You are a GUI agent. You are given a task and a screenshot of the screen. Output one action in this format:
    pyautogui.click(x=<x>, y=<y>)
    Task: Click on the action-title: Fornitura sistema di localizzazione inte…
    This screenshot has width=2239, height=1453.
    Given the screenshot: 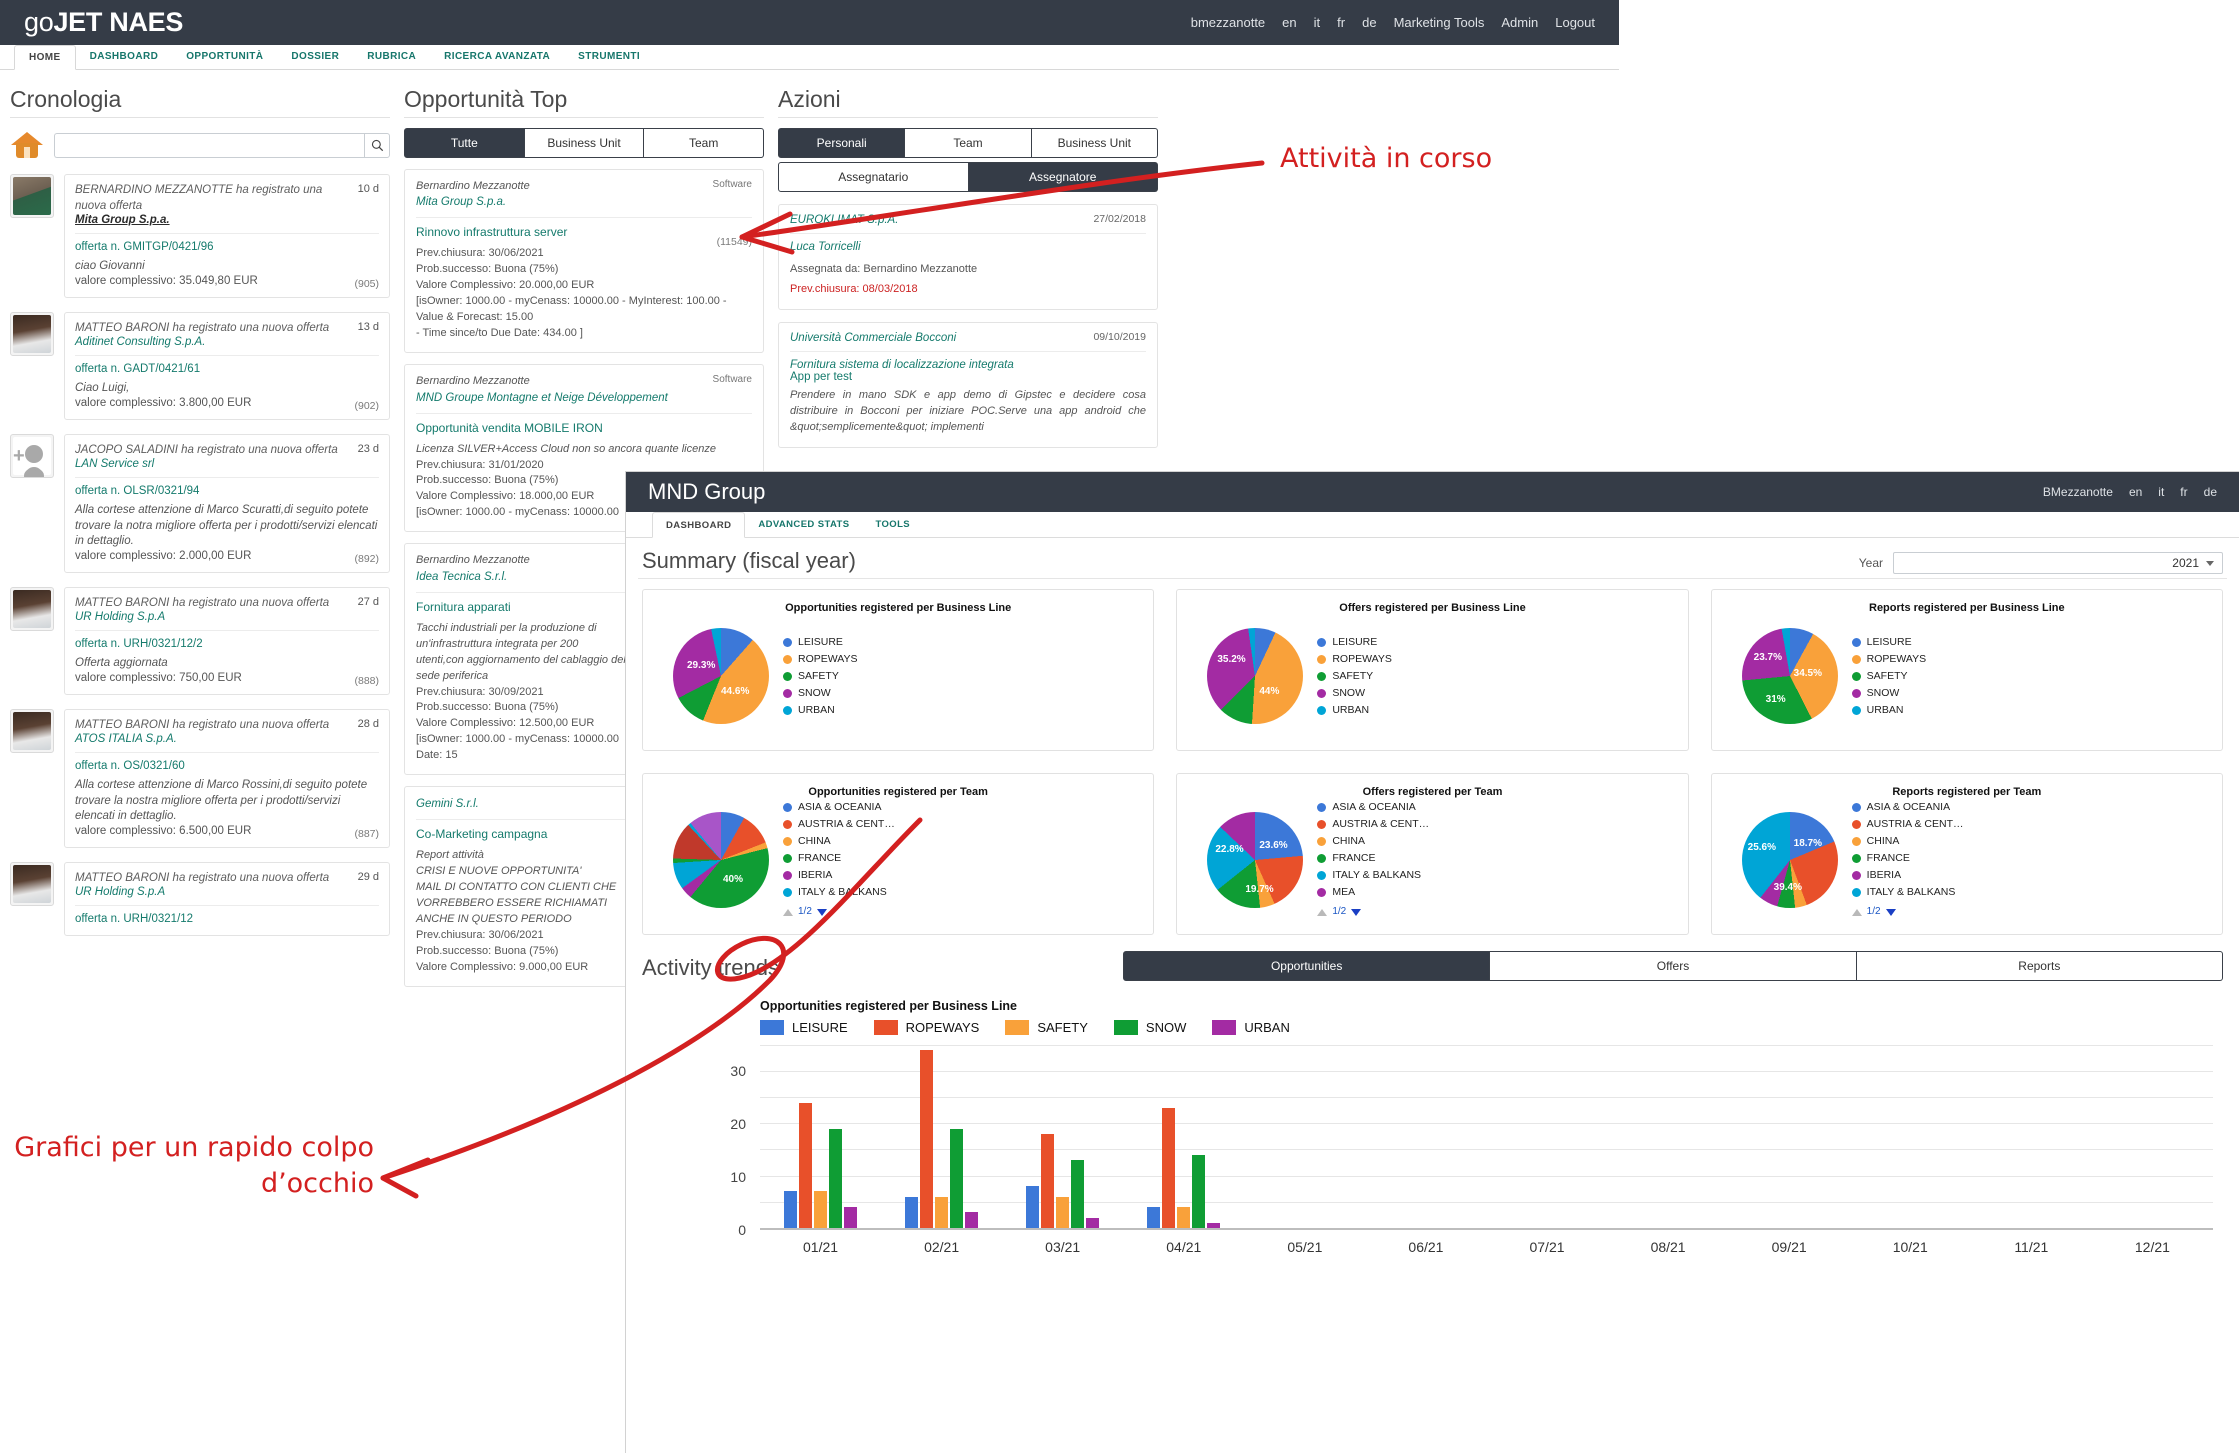 What is the action you would take?
    pyautogui.click(x=968, y=365)
    